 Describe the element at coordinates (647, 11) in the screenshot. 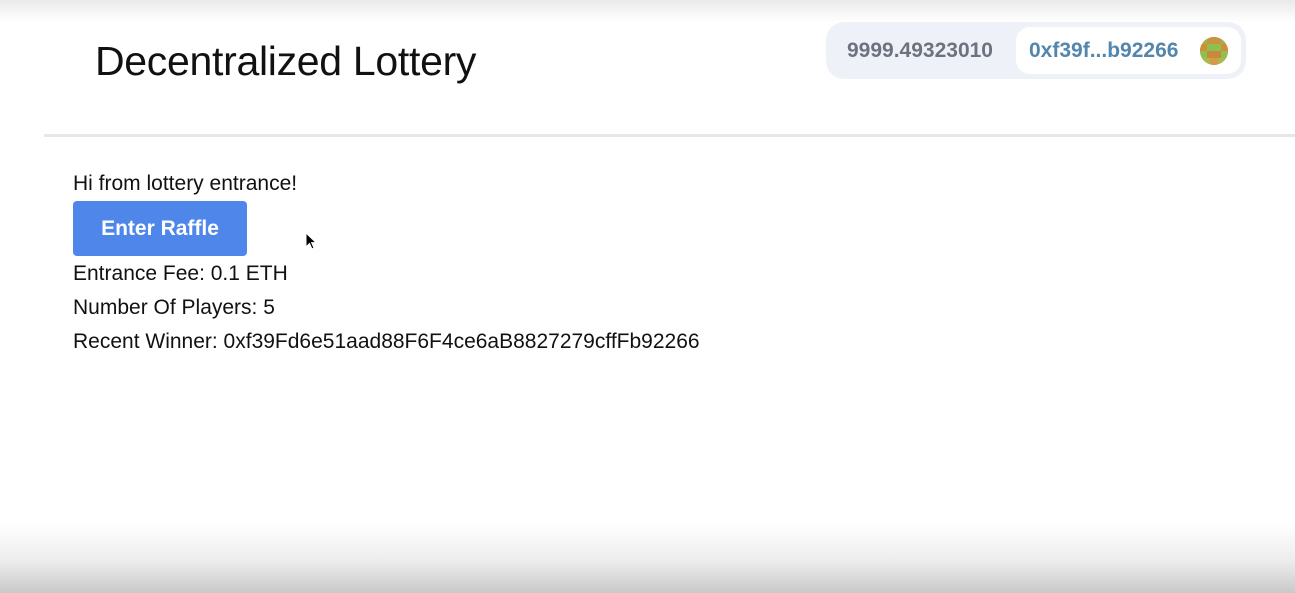

I see `top-edge-shadow` at that location.